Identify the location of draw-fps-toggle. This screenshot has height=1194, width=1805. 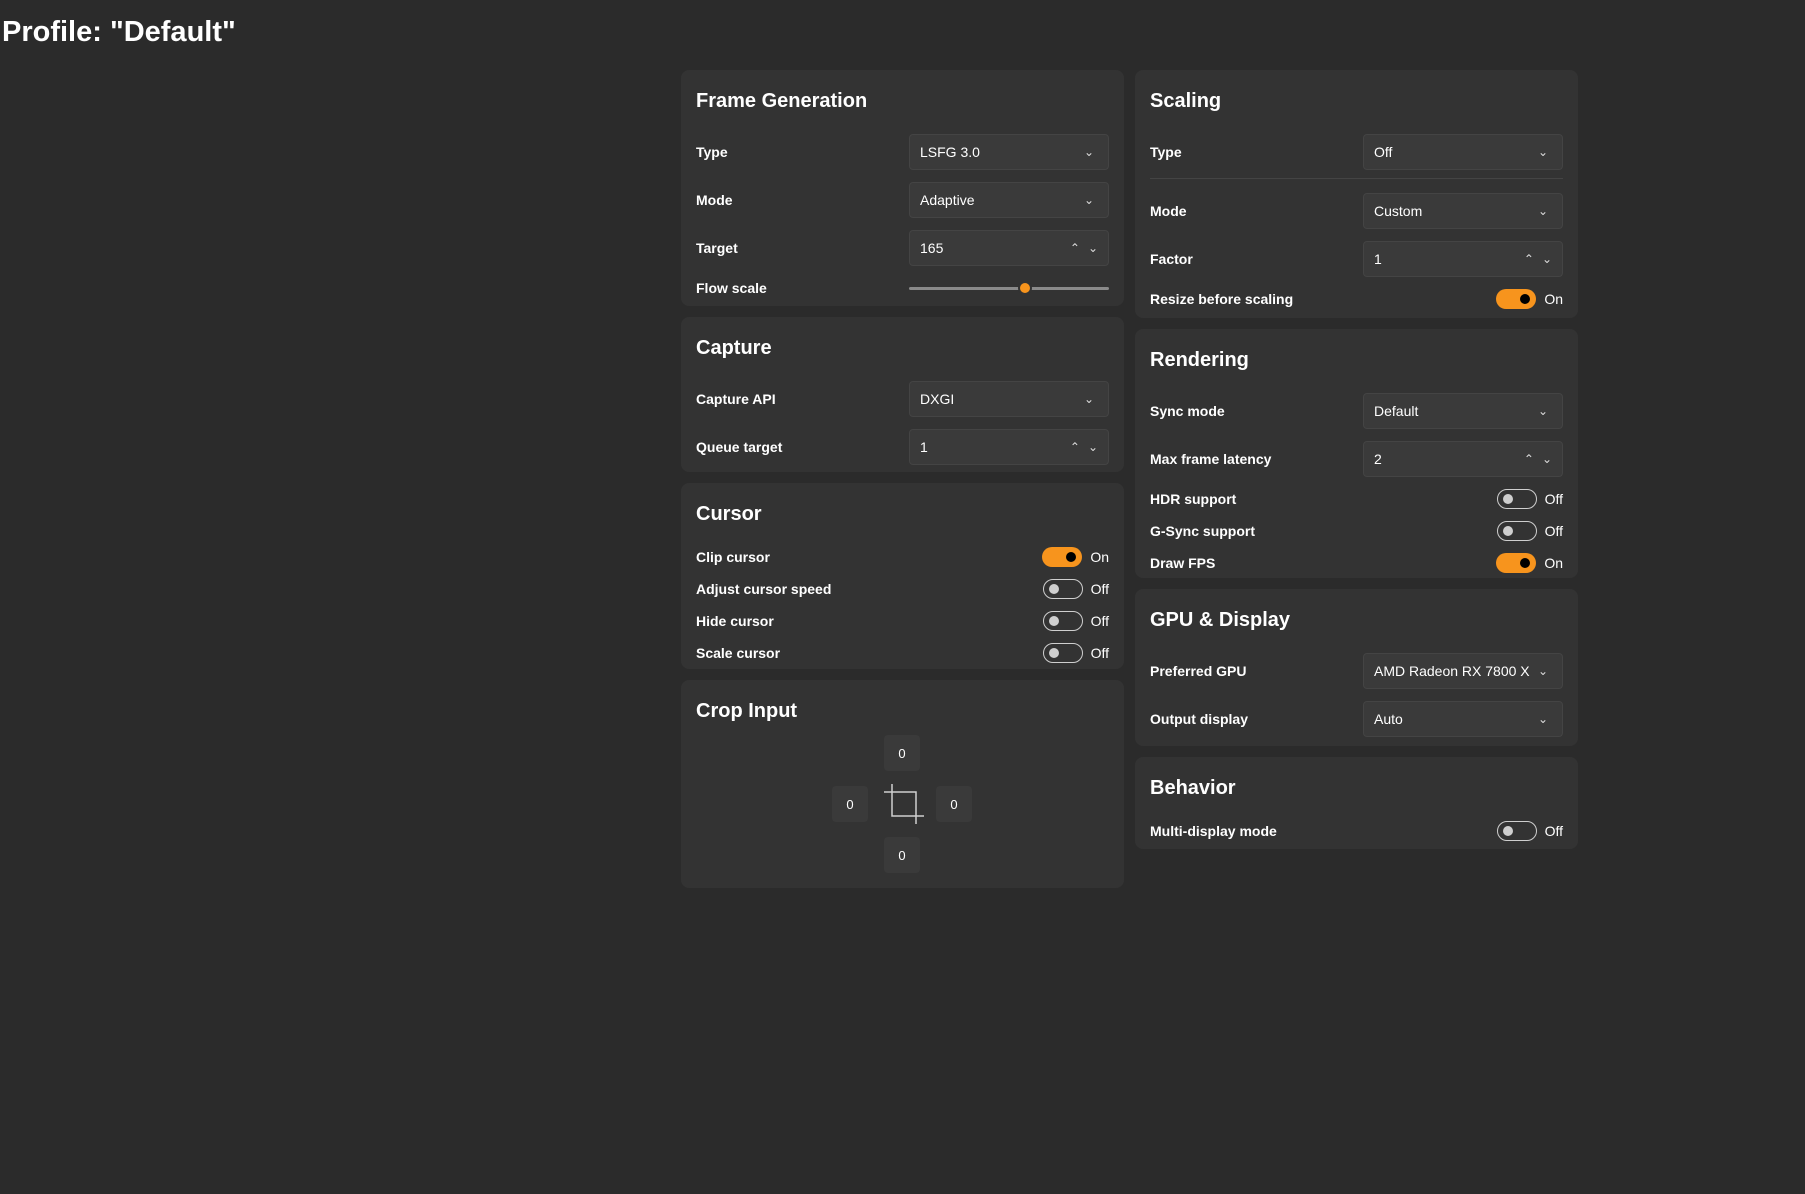
(1516, 563).